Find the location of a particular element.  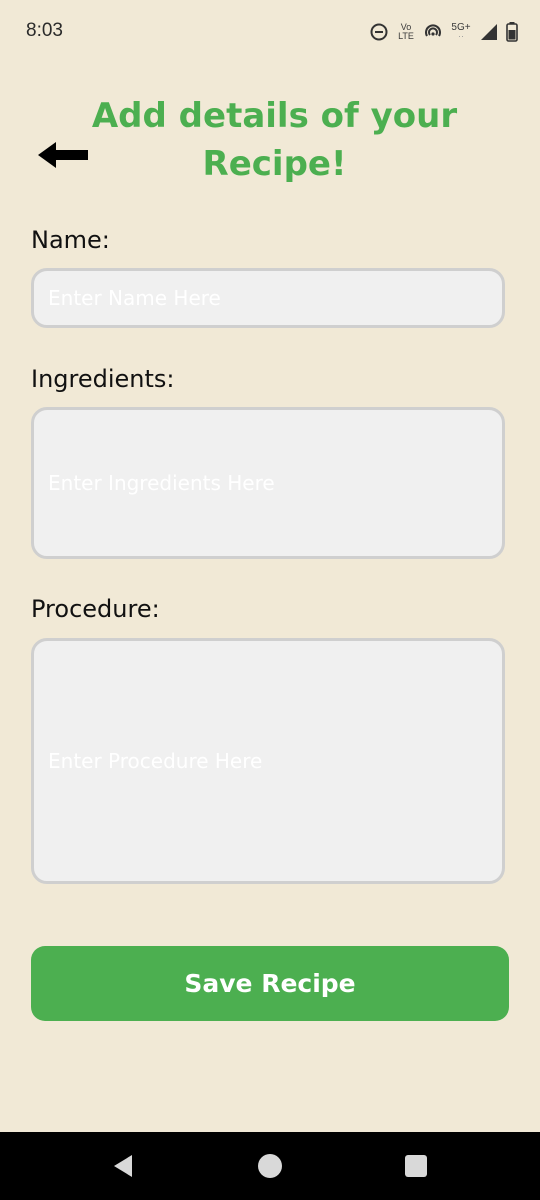

signal-icon is located at coordinates (489, 32).